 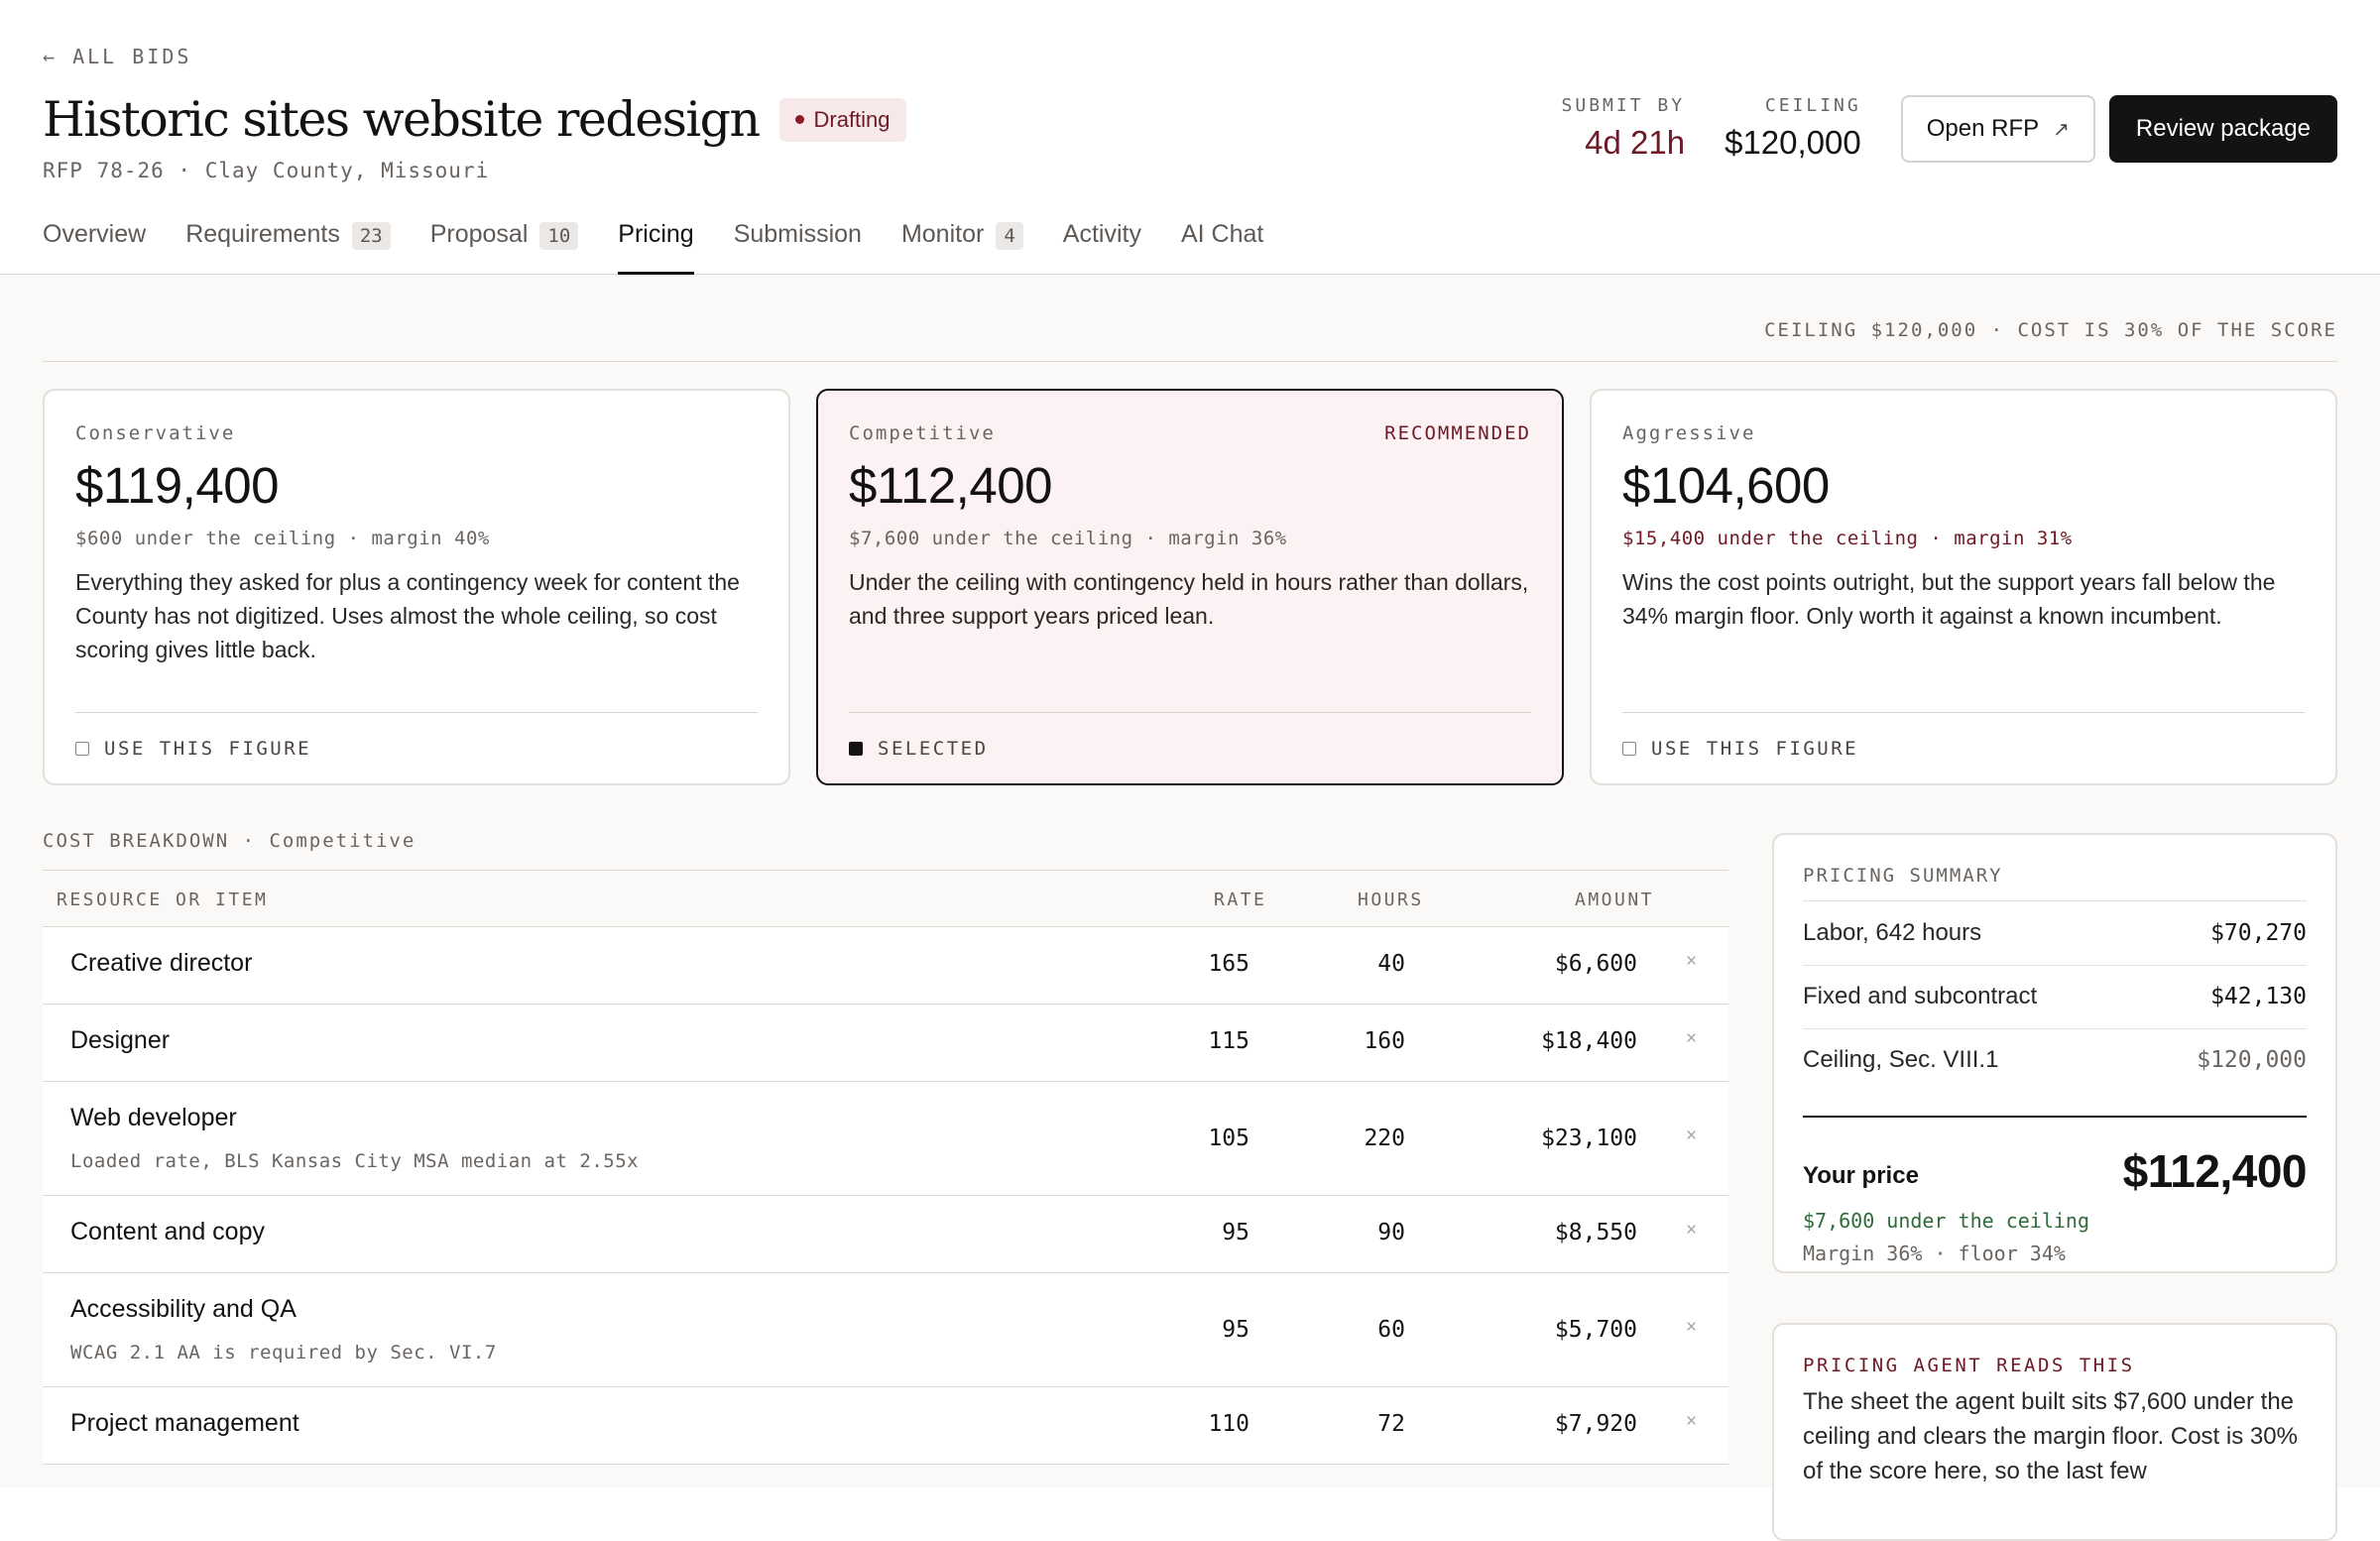 I want to click on tab-label: Submission, so click(x=797, y=234).